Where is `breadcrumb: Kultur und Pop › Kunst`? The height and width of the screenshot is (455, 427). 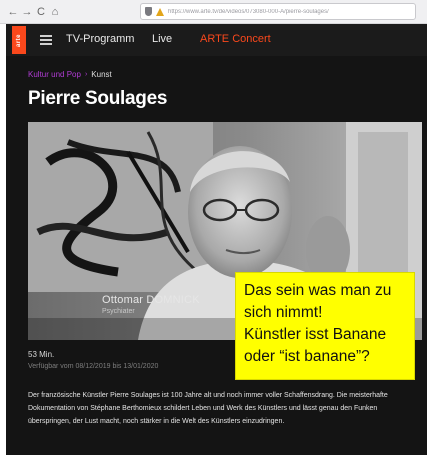 breadcrumb: Kultur und Pop › Kunst is located at coordinates (70, 74).